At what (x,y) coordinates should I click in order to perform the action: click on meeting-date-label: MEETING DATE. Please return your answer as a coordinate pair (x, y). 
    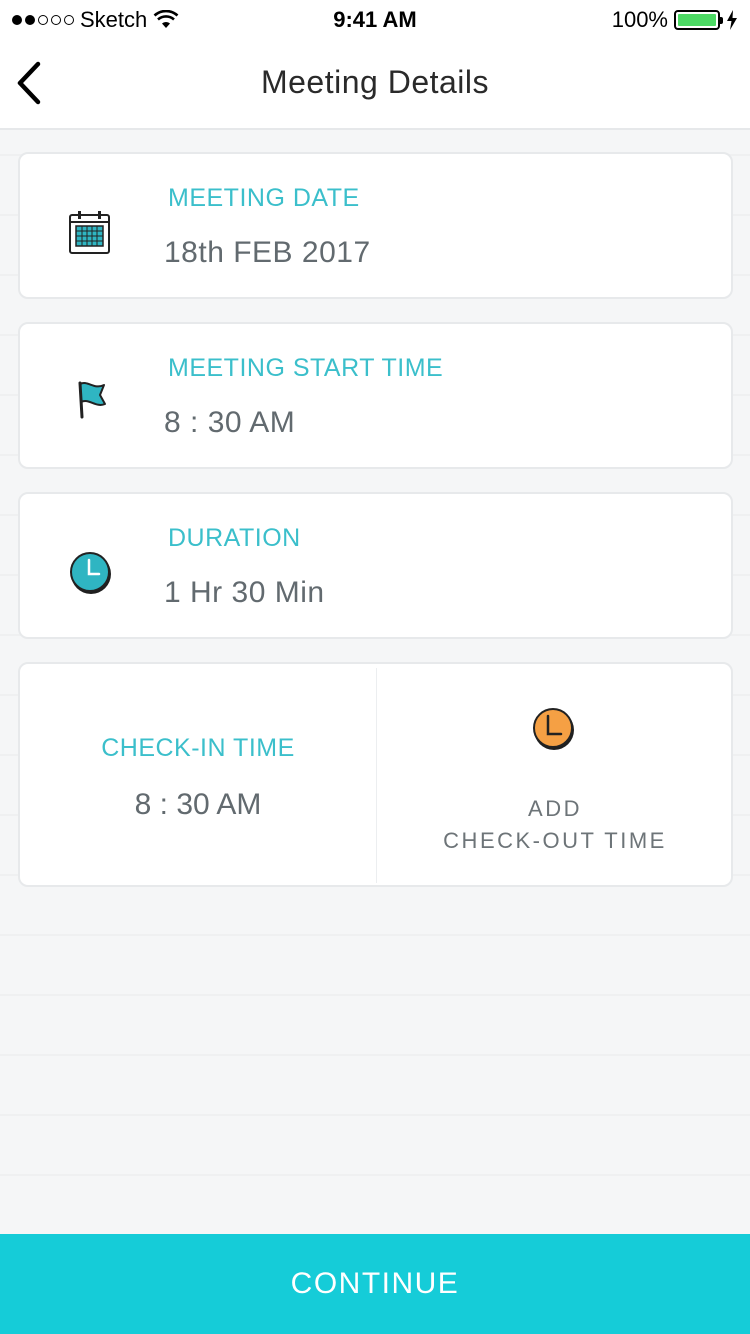
    Looking at the image, I should click on (264, 198).